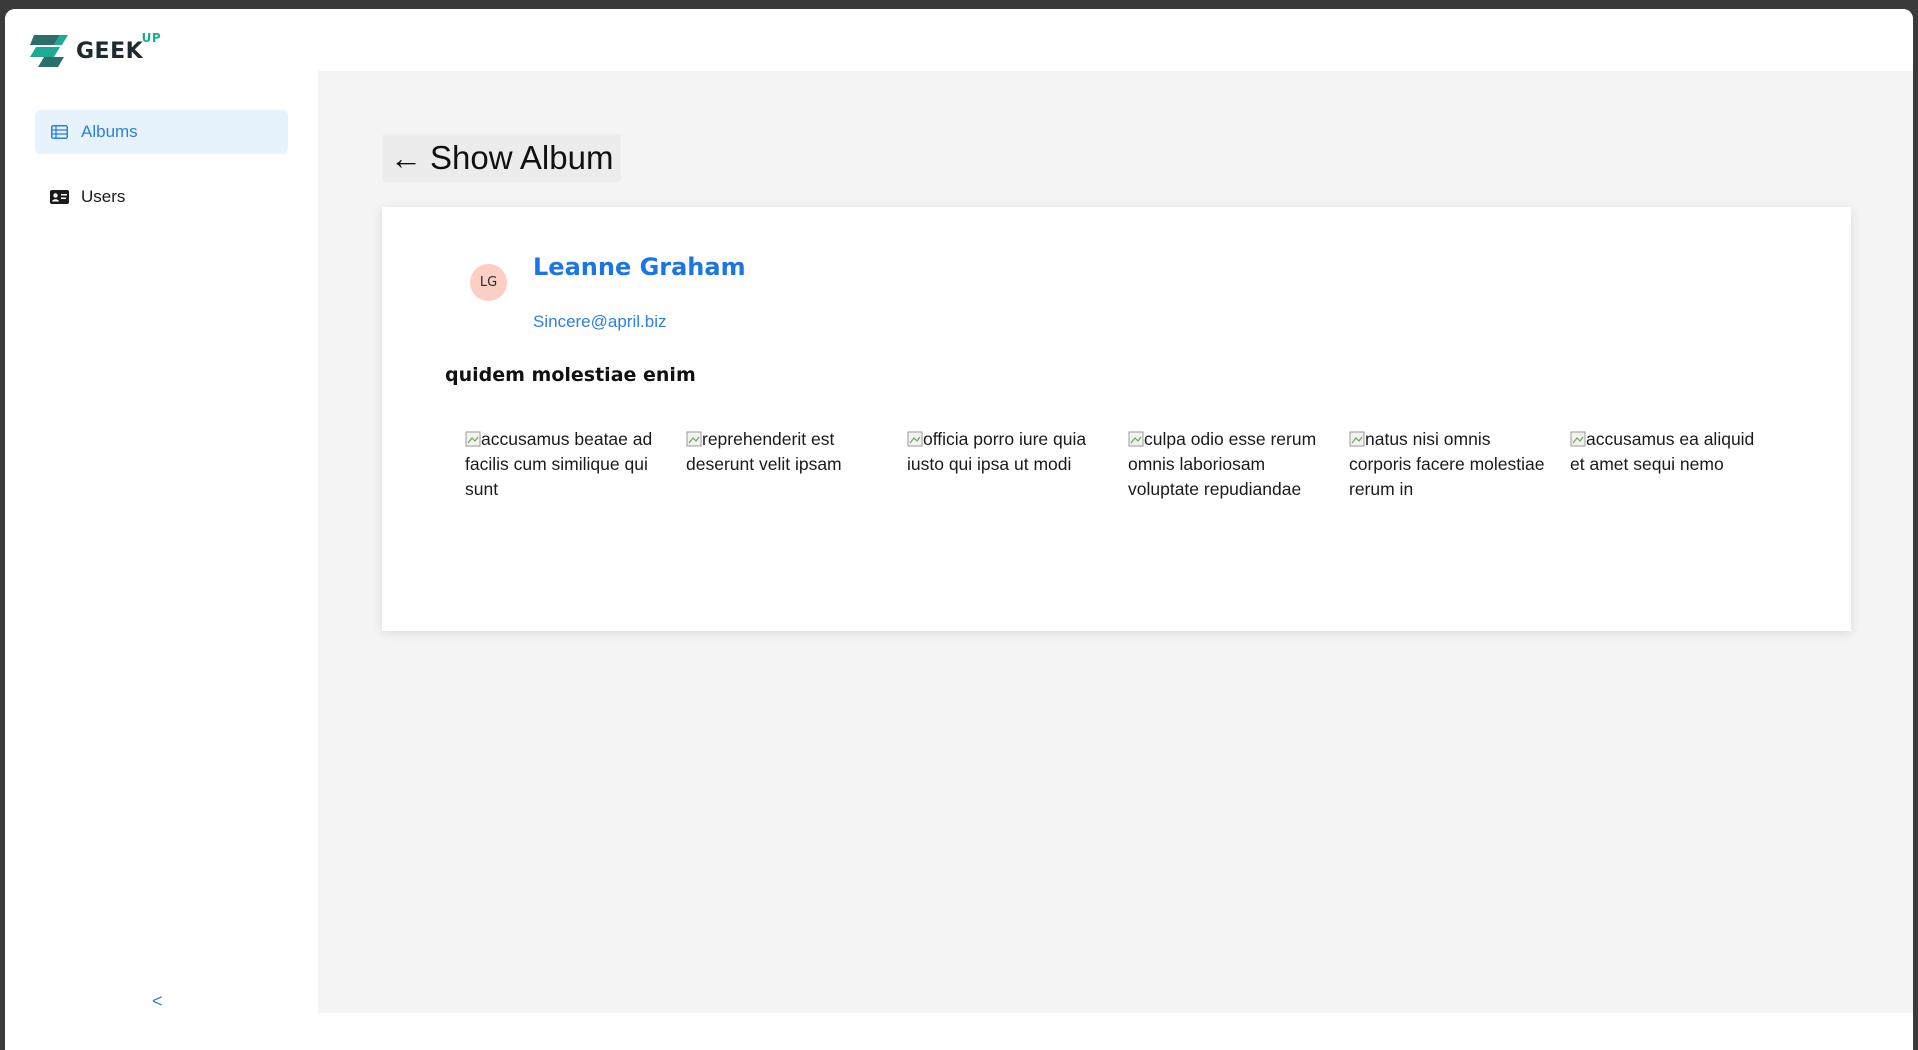  I want to click on avatar: LG, so click(488, 282).